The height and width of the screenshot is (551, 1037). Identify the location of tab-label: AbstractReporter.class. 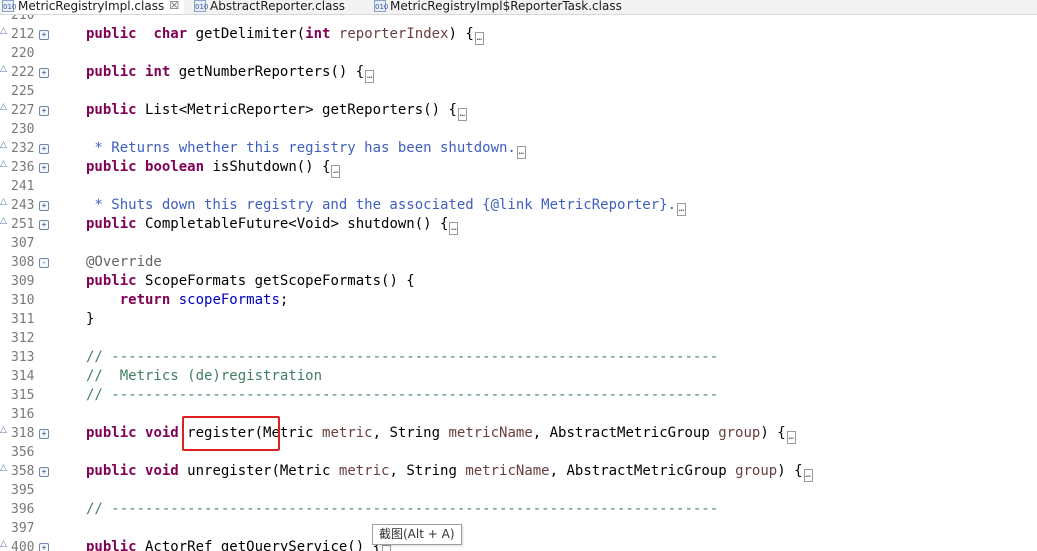
(277, 6).